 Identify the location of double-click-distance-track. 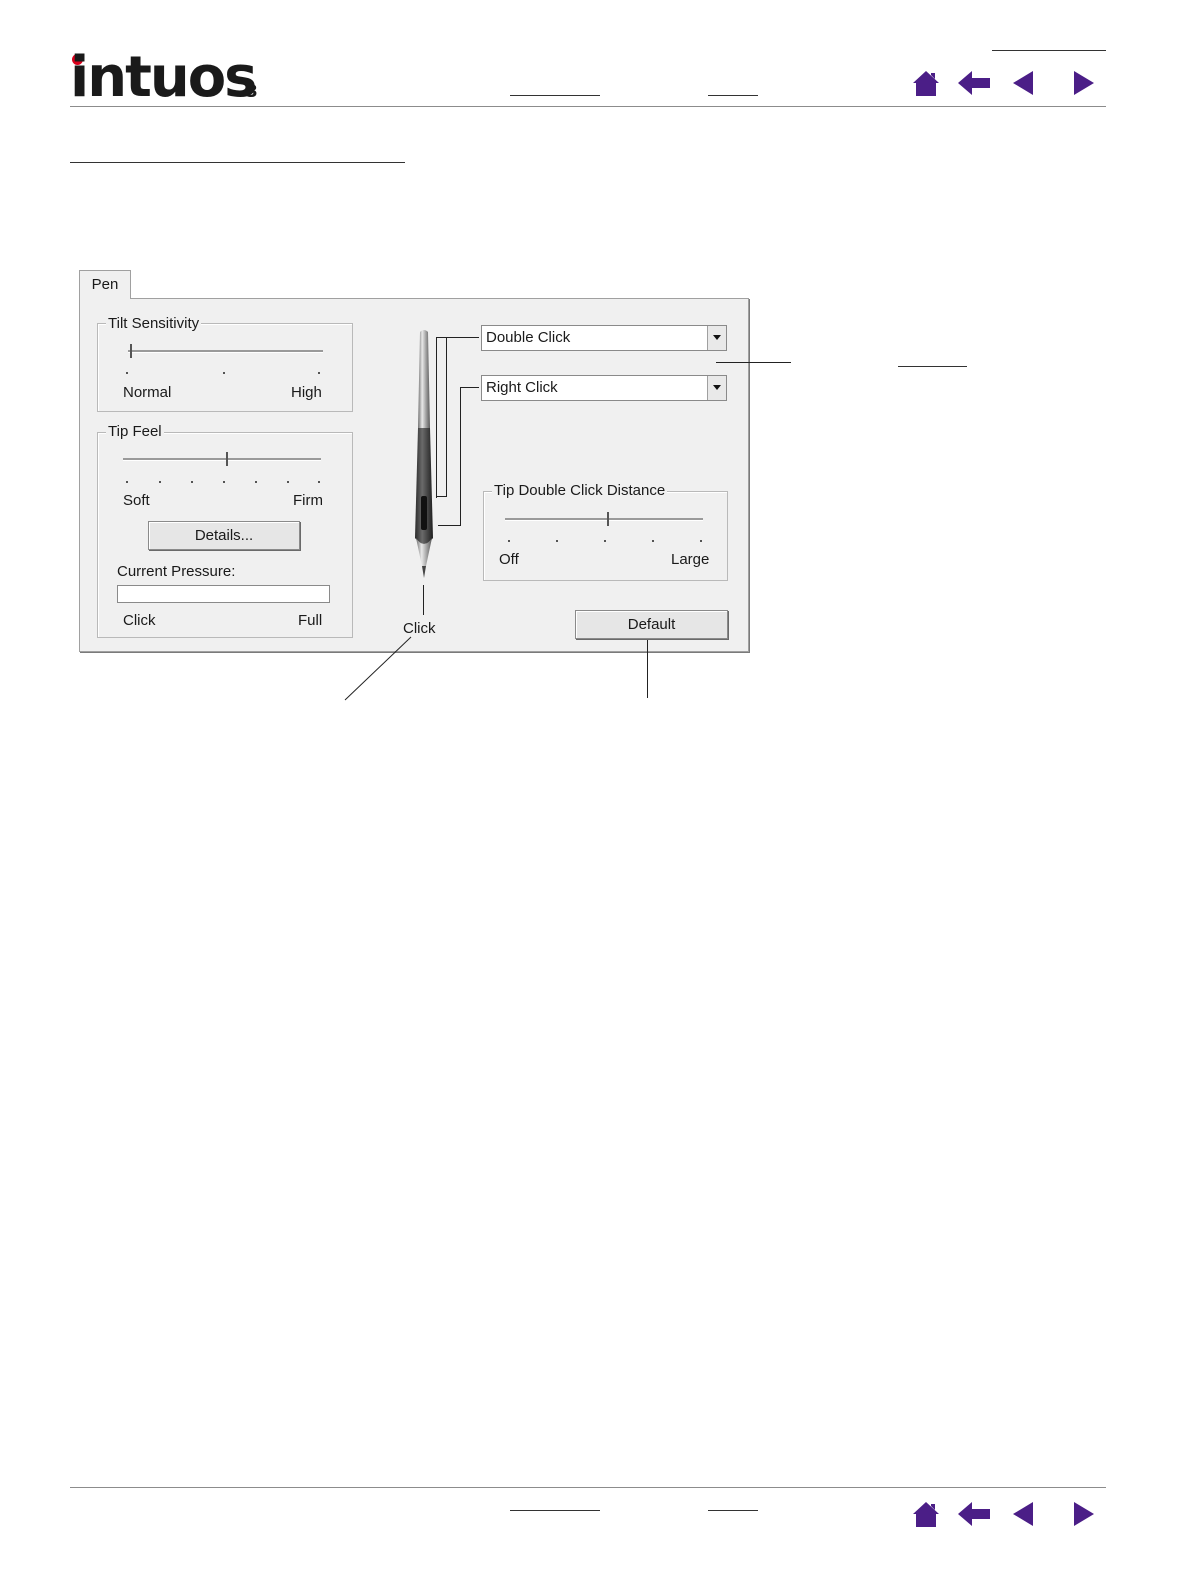
(604, 519).